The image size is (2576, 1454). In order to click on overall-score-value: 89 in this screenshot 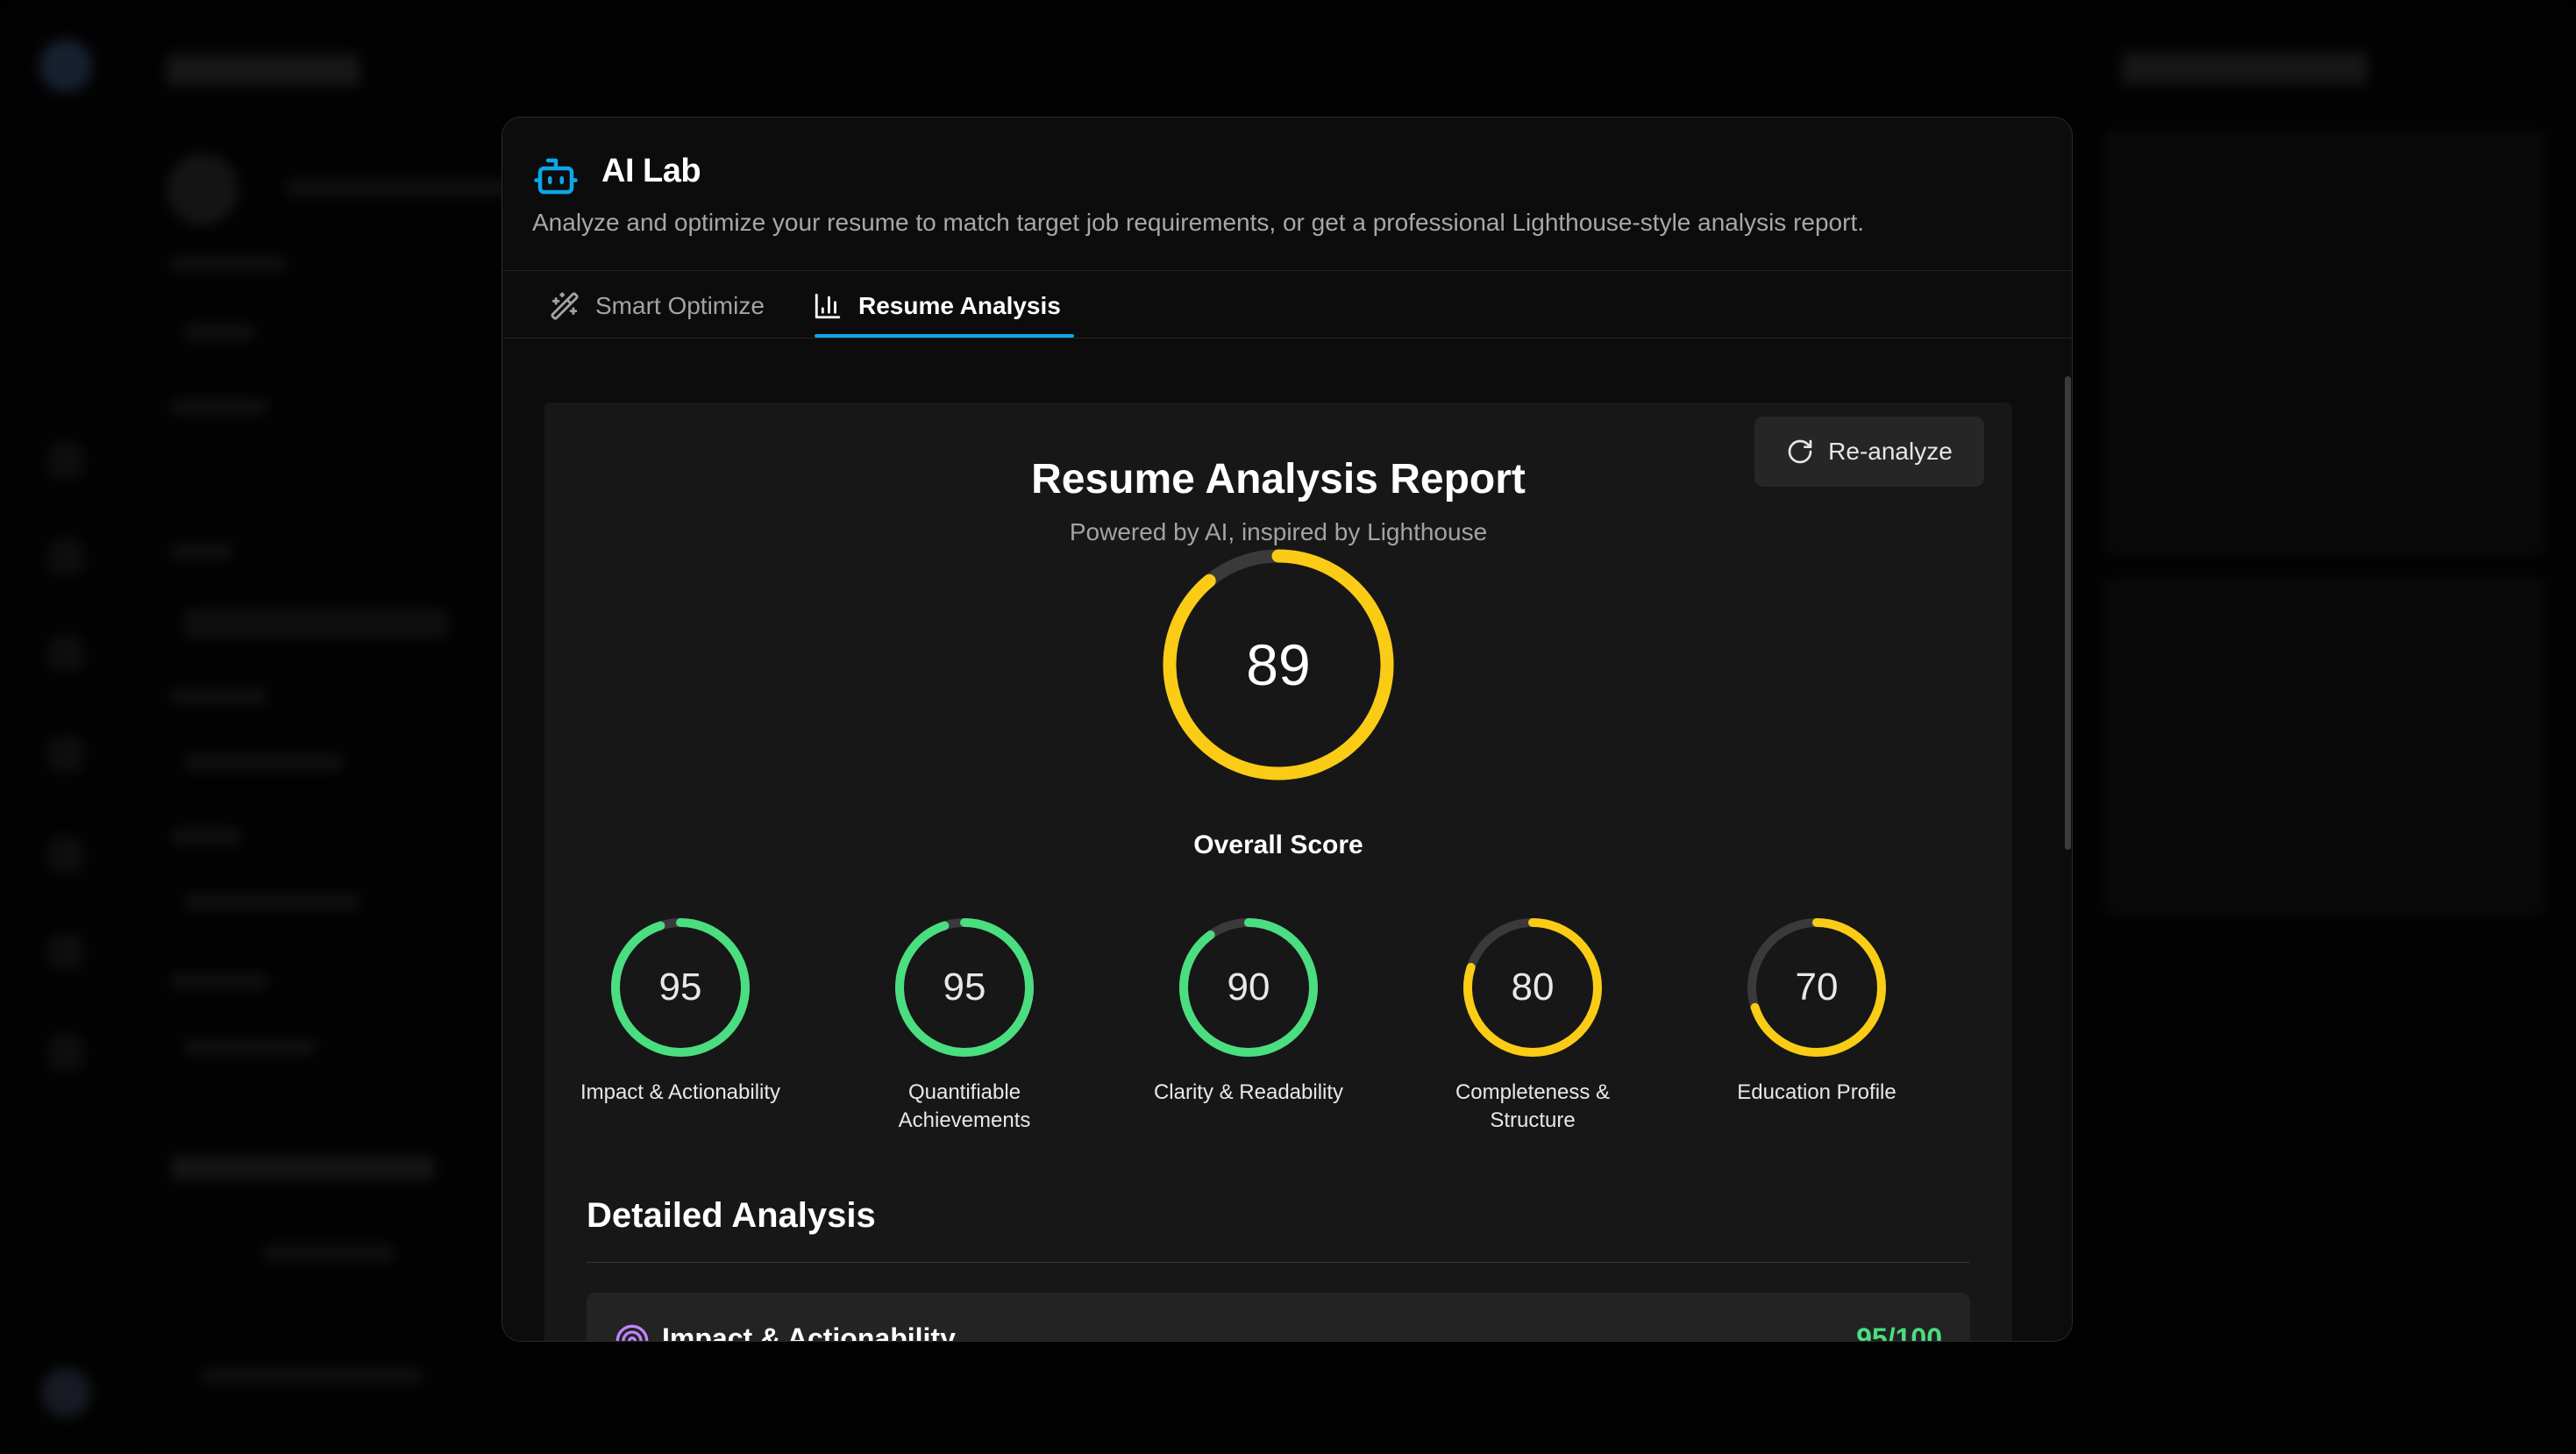, I will do `click(1278, 664)`.